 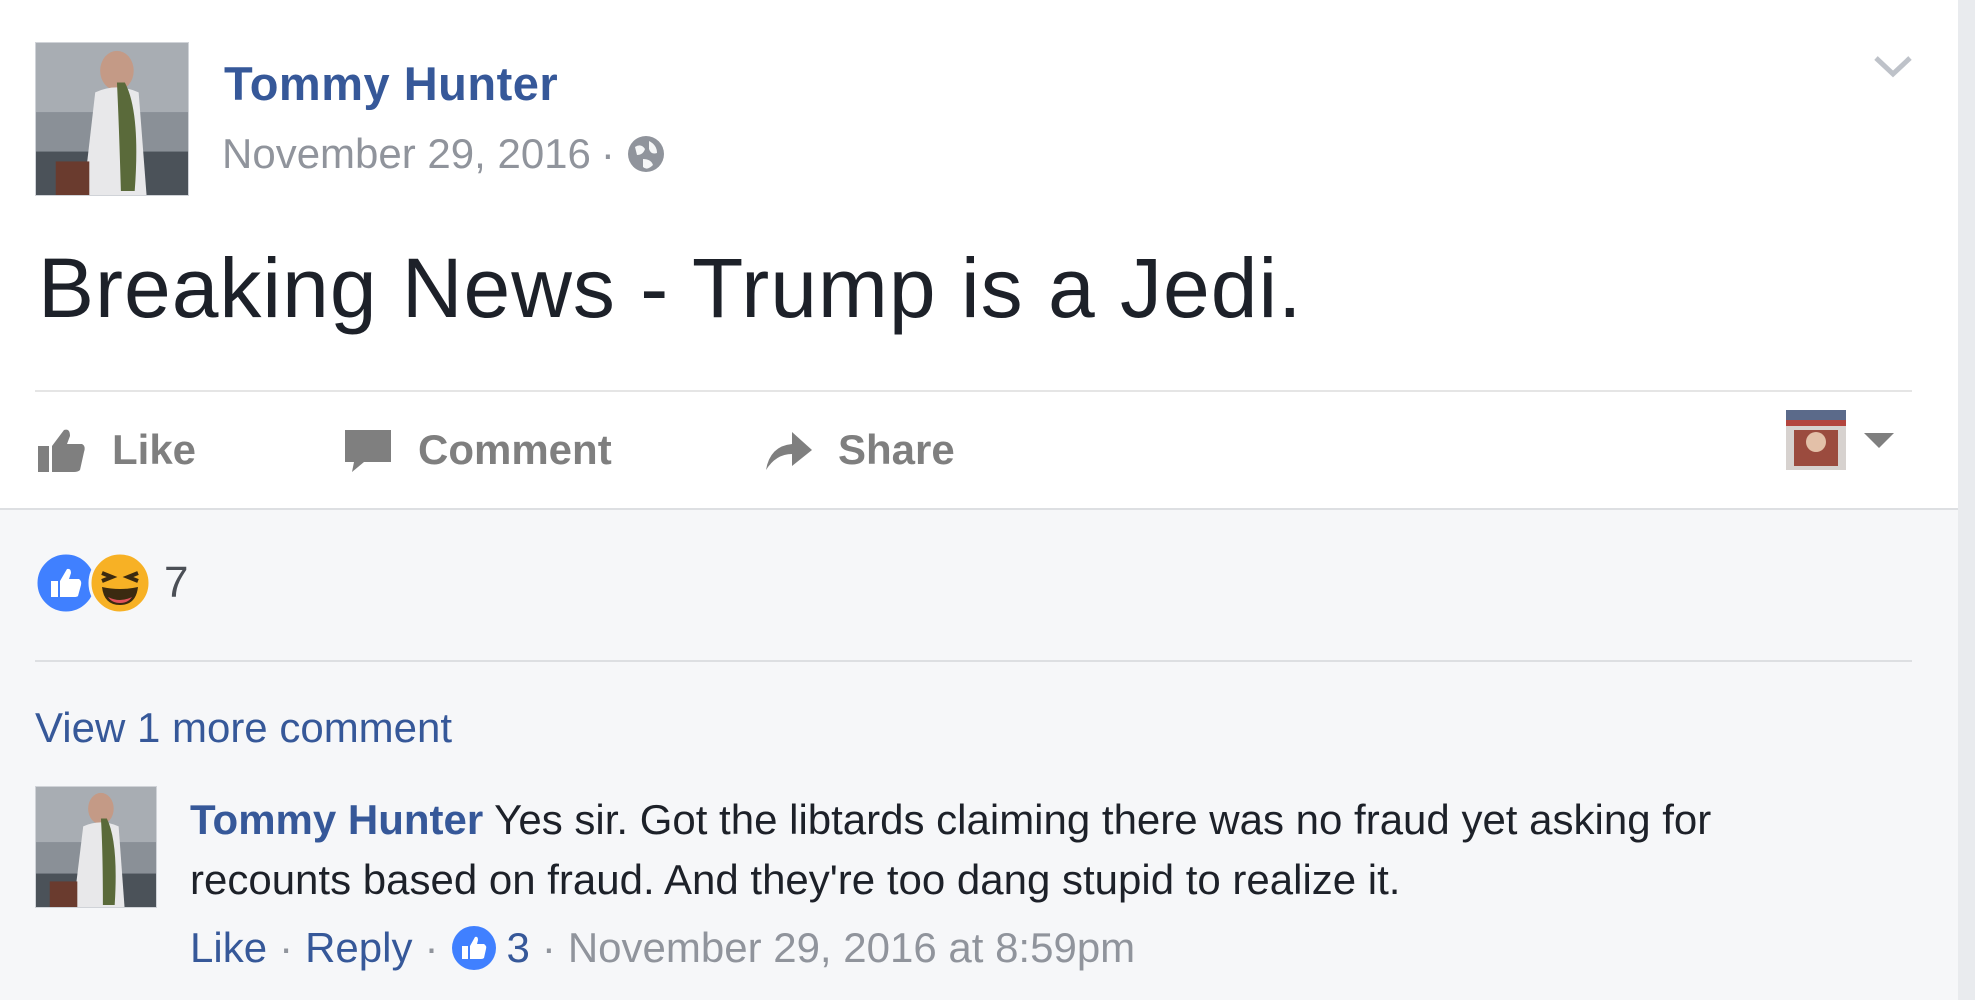 I want to click on post-text: Breaking News - Trump is a Jedi., so click(x=670, y=288).